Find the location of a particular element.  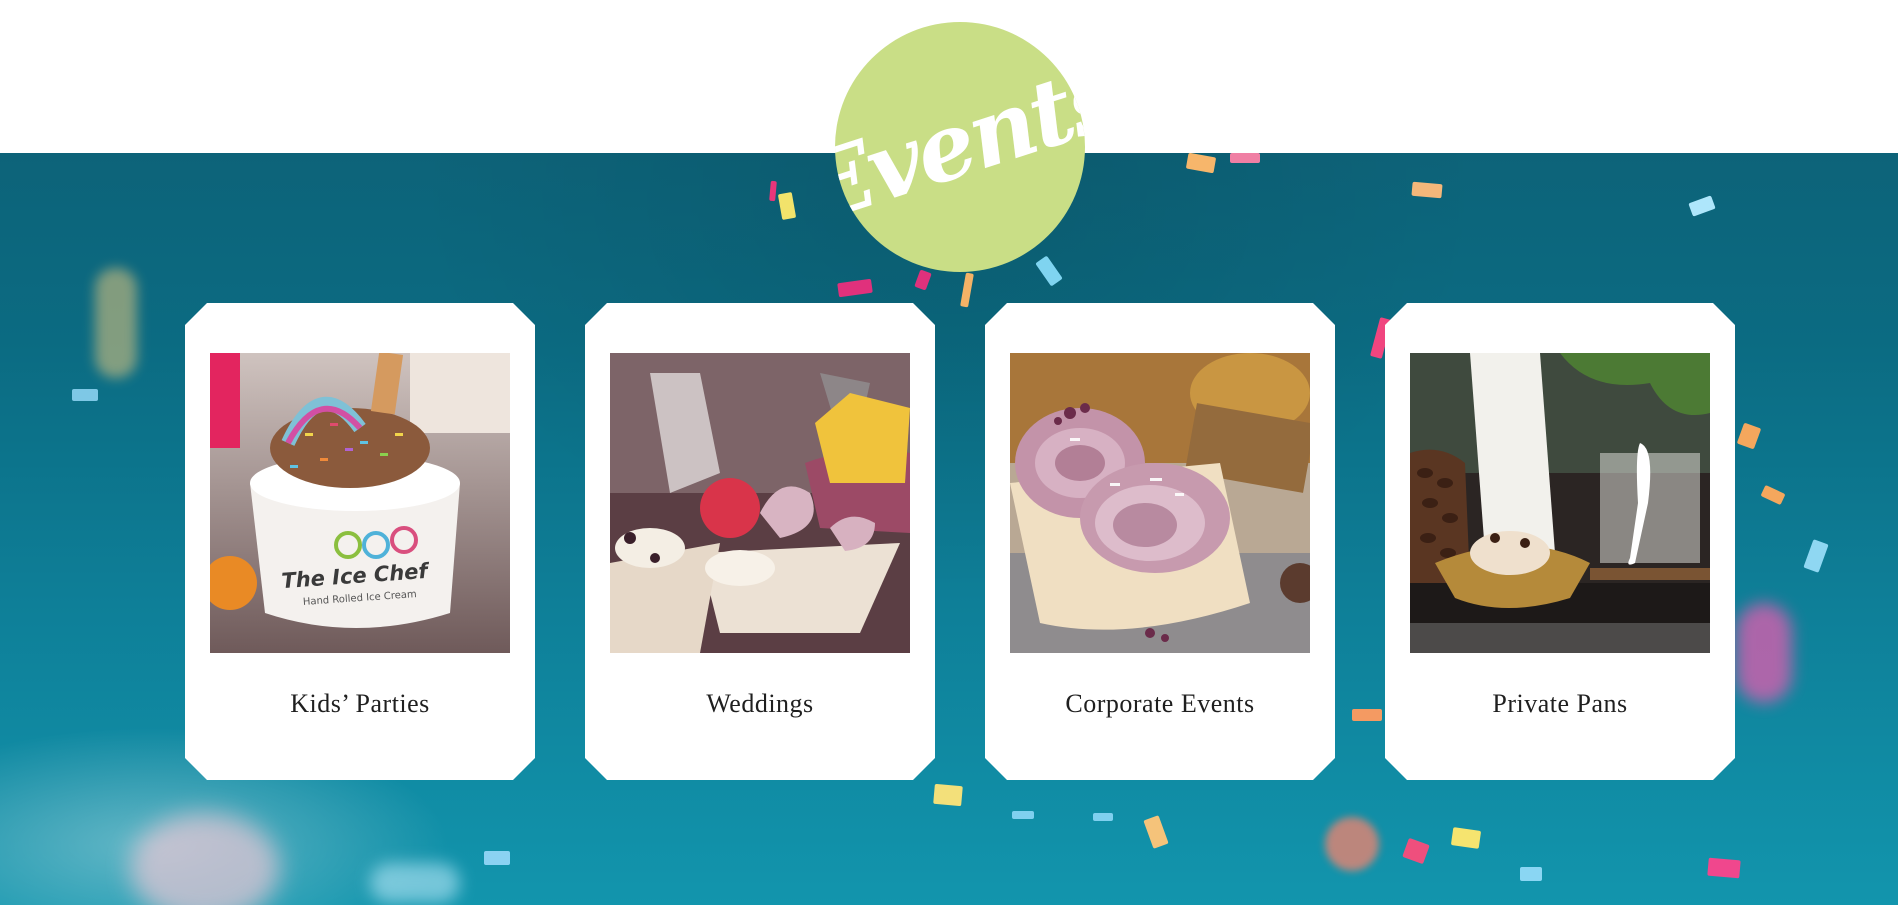

event-card-corporate-events: Corporate Events is located at coordinates (1160, 541).